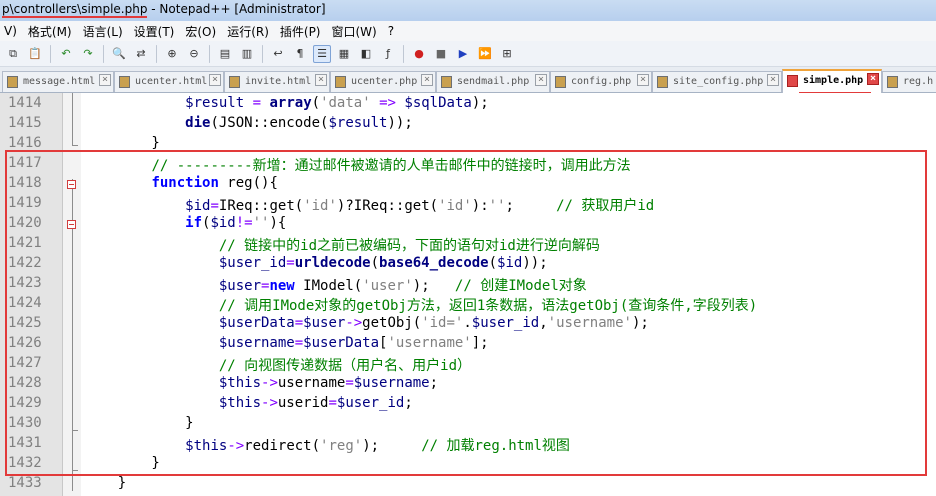 The width and height of the screenshot is (936, 496). What do you see at coordinates (302, 31) in the screenshot?
I see `menu-plugins: 插件(P)` at bounding box center [302, 31].